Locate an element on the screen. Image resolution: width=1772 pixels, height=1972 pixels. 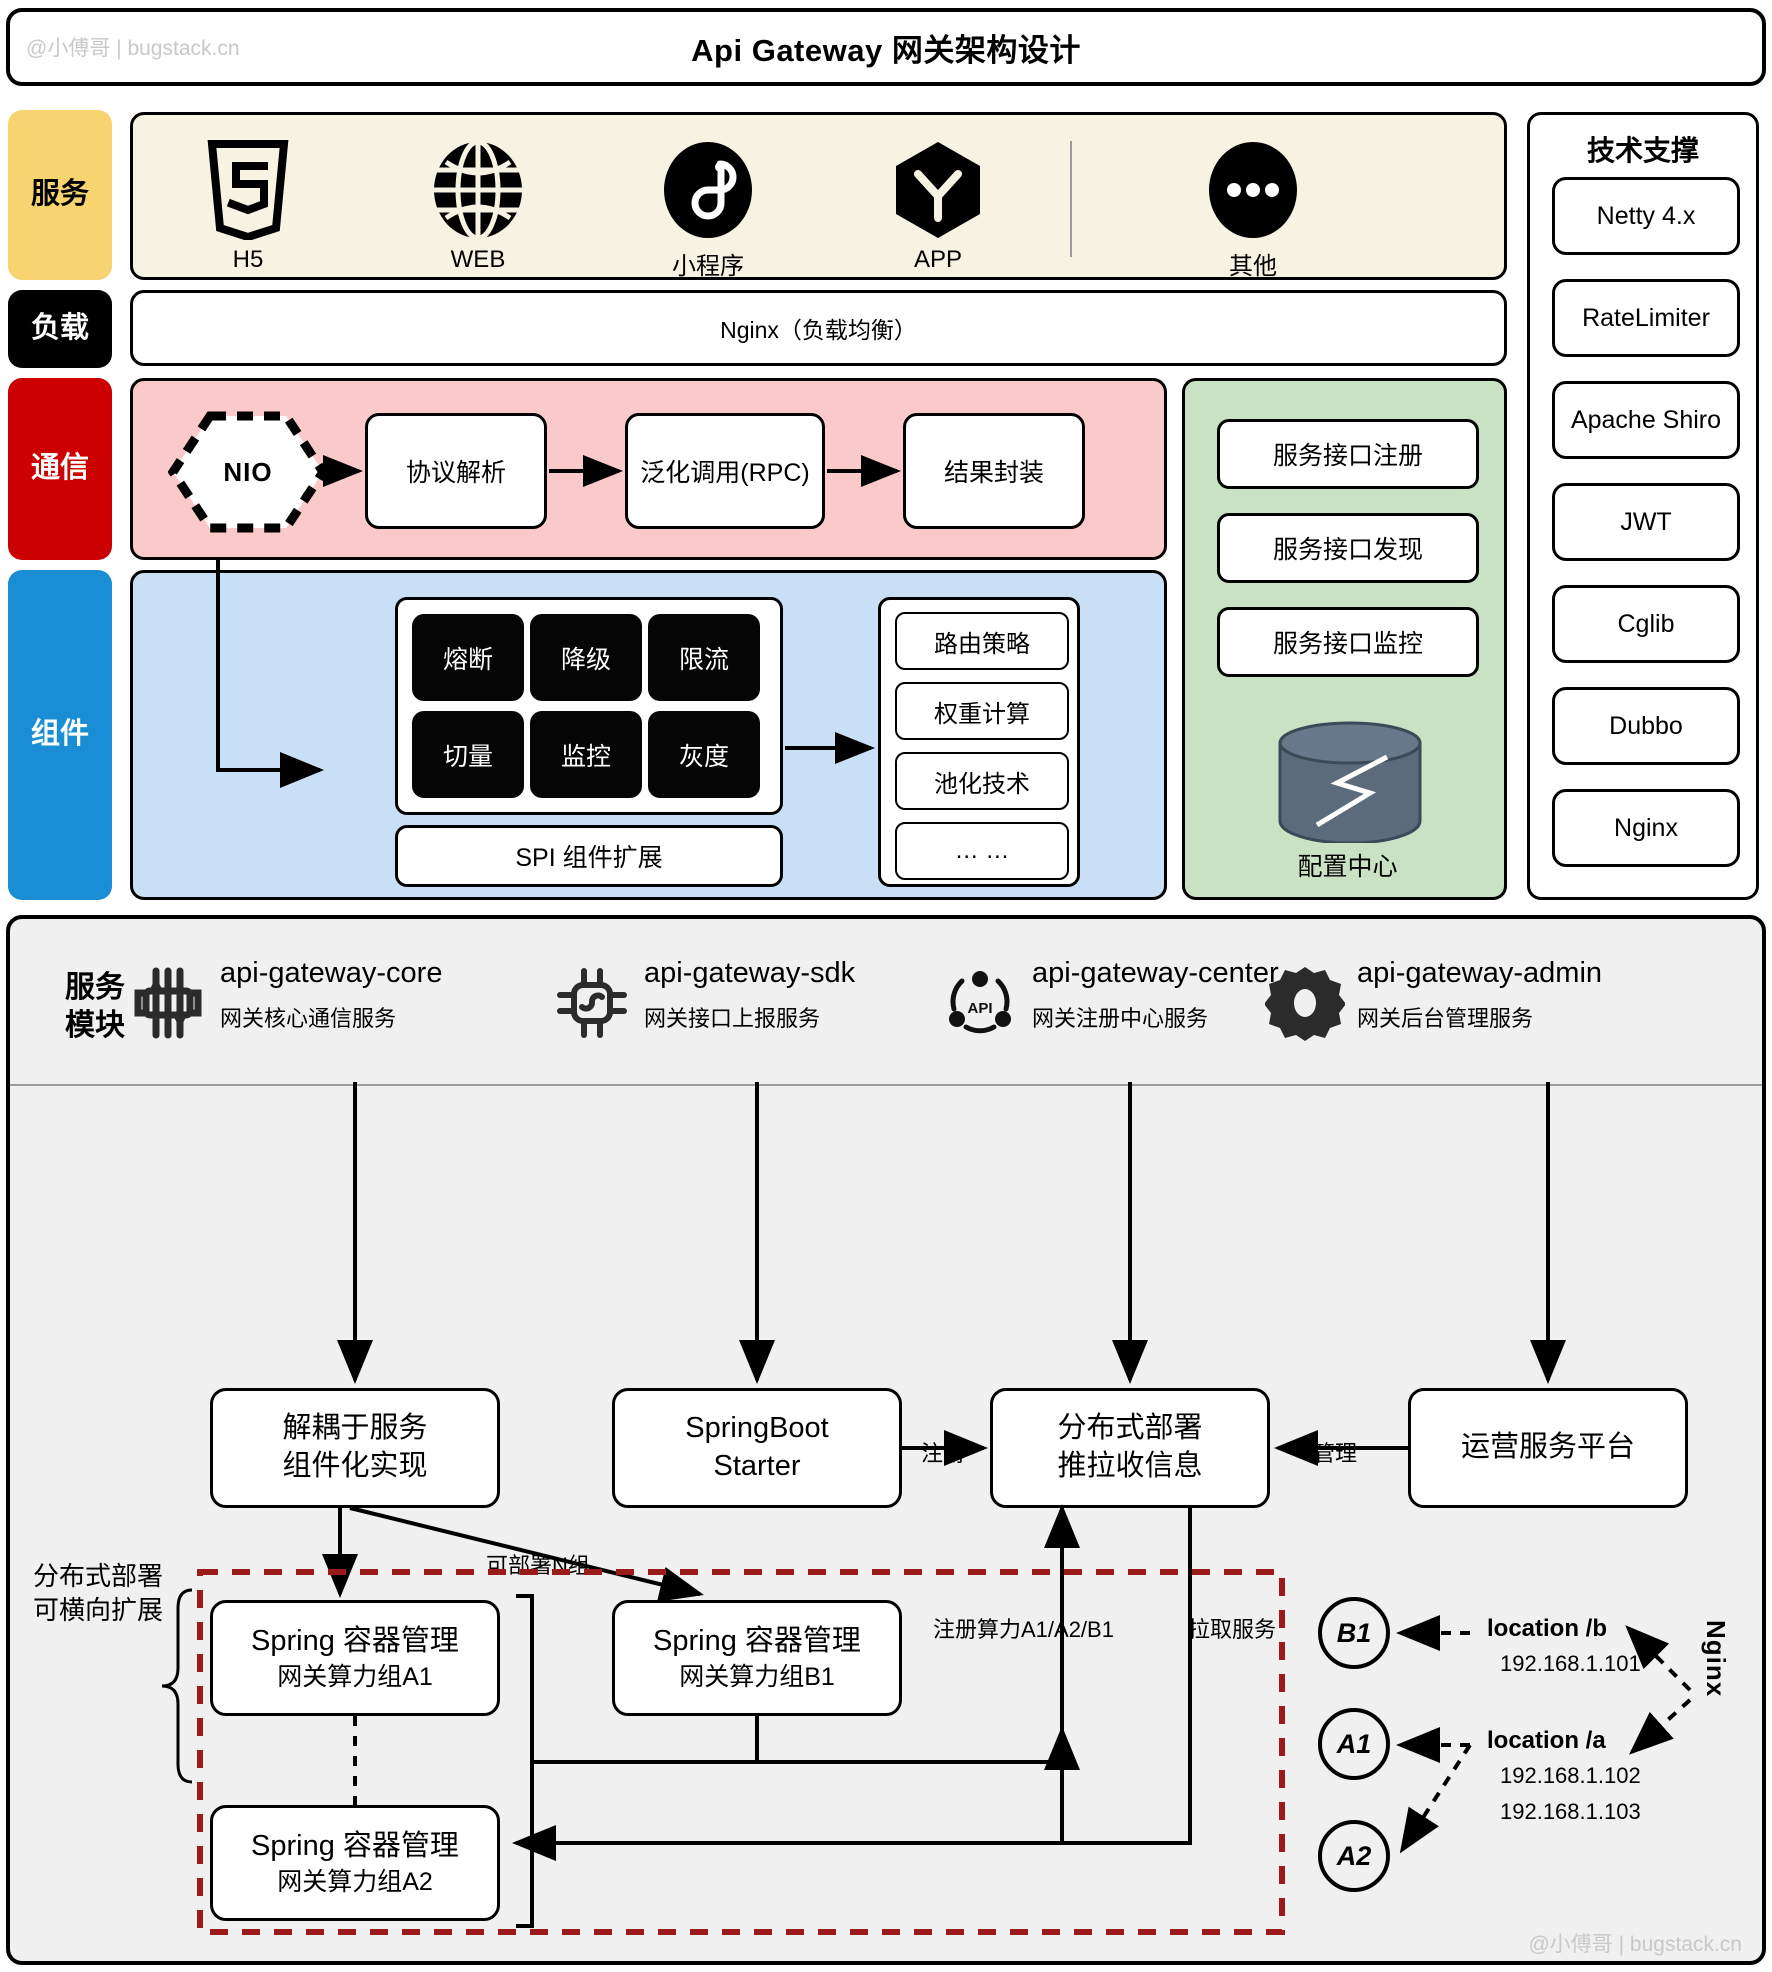
tech-item-nginx-label: Nginx is located at coordinates (1646, 827).